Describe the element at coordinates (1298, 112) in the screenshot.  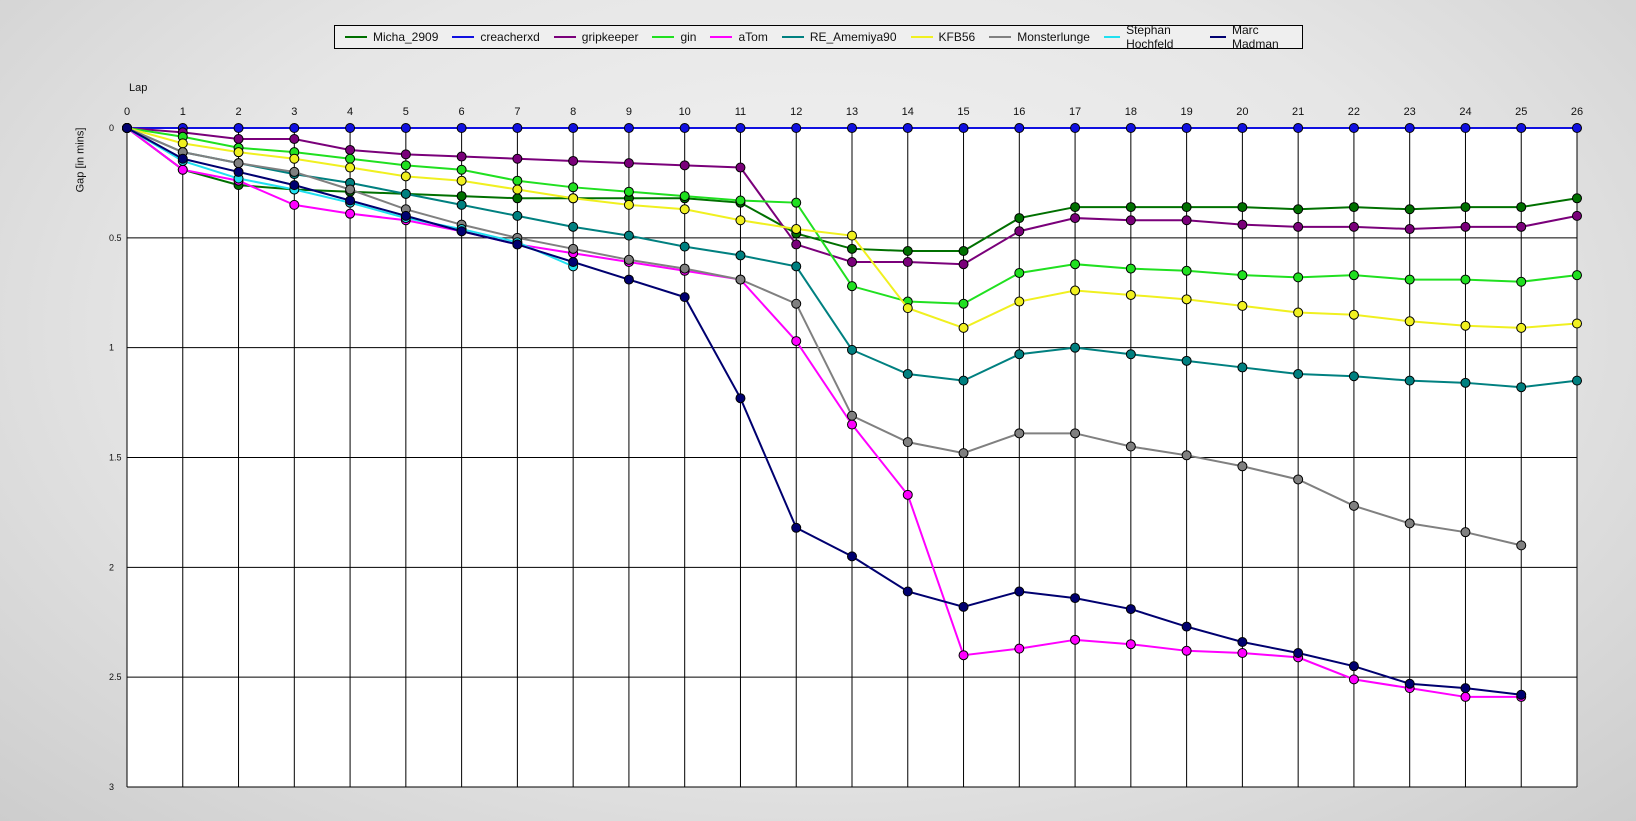
I see `x-tick-label: 21` at that location.